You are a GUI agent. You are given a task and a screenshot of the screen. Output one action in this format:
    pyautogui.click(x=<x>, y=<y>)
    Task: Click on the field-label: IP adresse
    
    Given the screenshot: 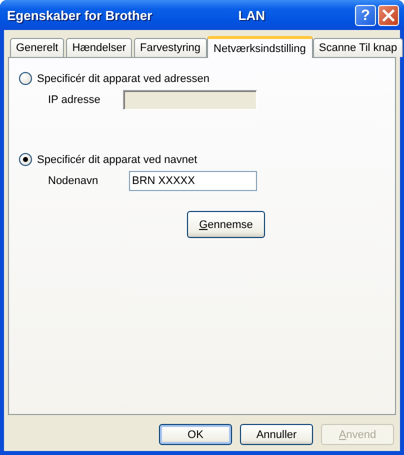 What is the action you would take?
    pyautogui.click(x=75, y=100)
    